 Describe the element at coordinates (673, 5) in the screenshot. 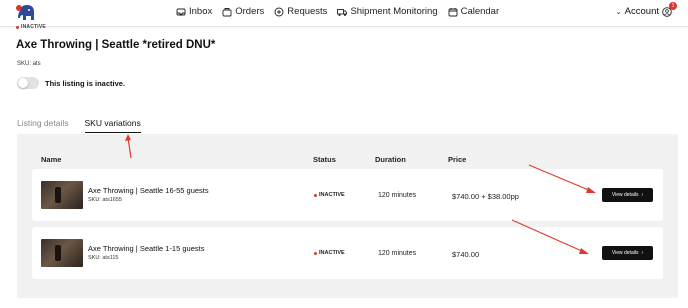

I see `notification-badge: 1` at that location.